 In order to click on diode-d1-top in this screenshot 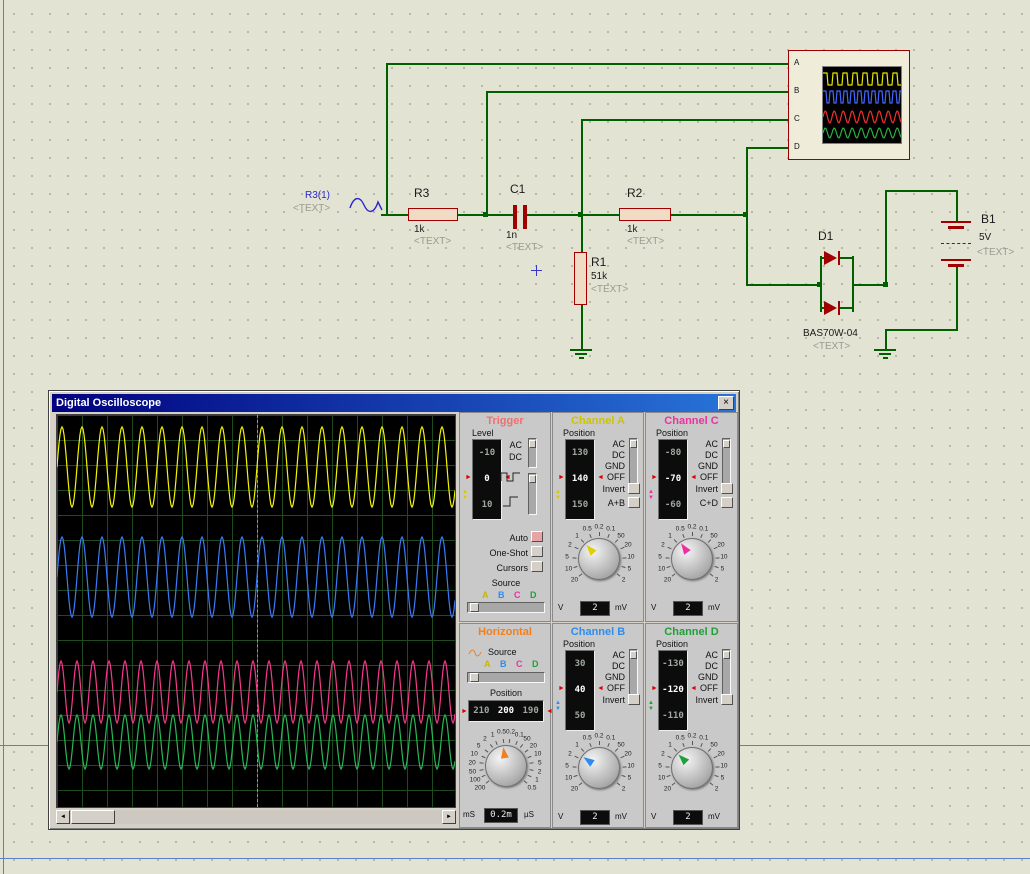, I will do `click(830, 258)`.